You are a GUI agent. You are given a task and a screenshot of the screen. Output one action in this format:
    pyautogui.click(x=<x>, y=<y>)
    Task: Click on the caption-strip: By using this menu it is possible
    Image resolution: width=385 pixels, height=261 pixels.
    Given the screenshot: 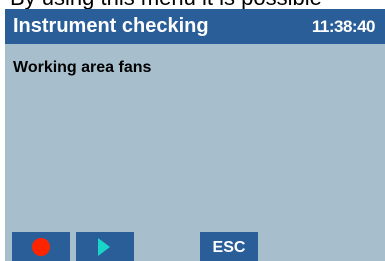 What is the action you would take?
    pyautogui.click(x=192, y=4)
    